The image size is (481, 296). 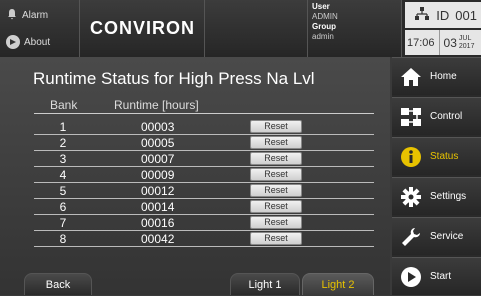 I want to click on user-label: User, so click(x=321, y=6).